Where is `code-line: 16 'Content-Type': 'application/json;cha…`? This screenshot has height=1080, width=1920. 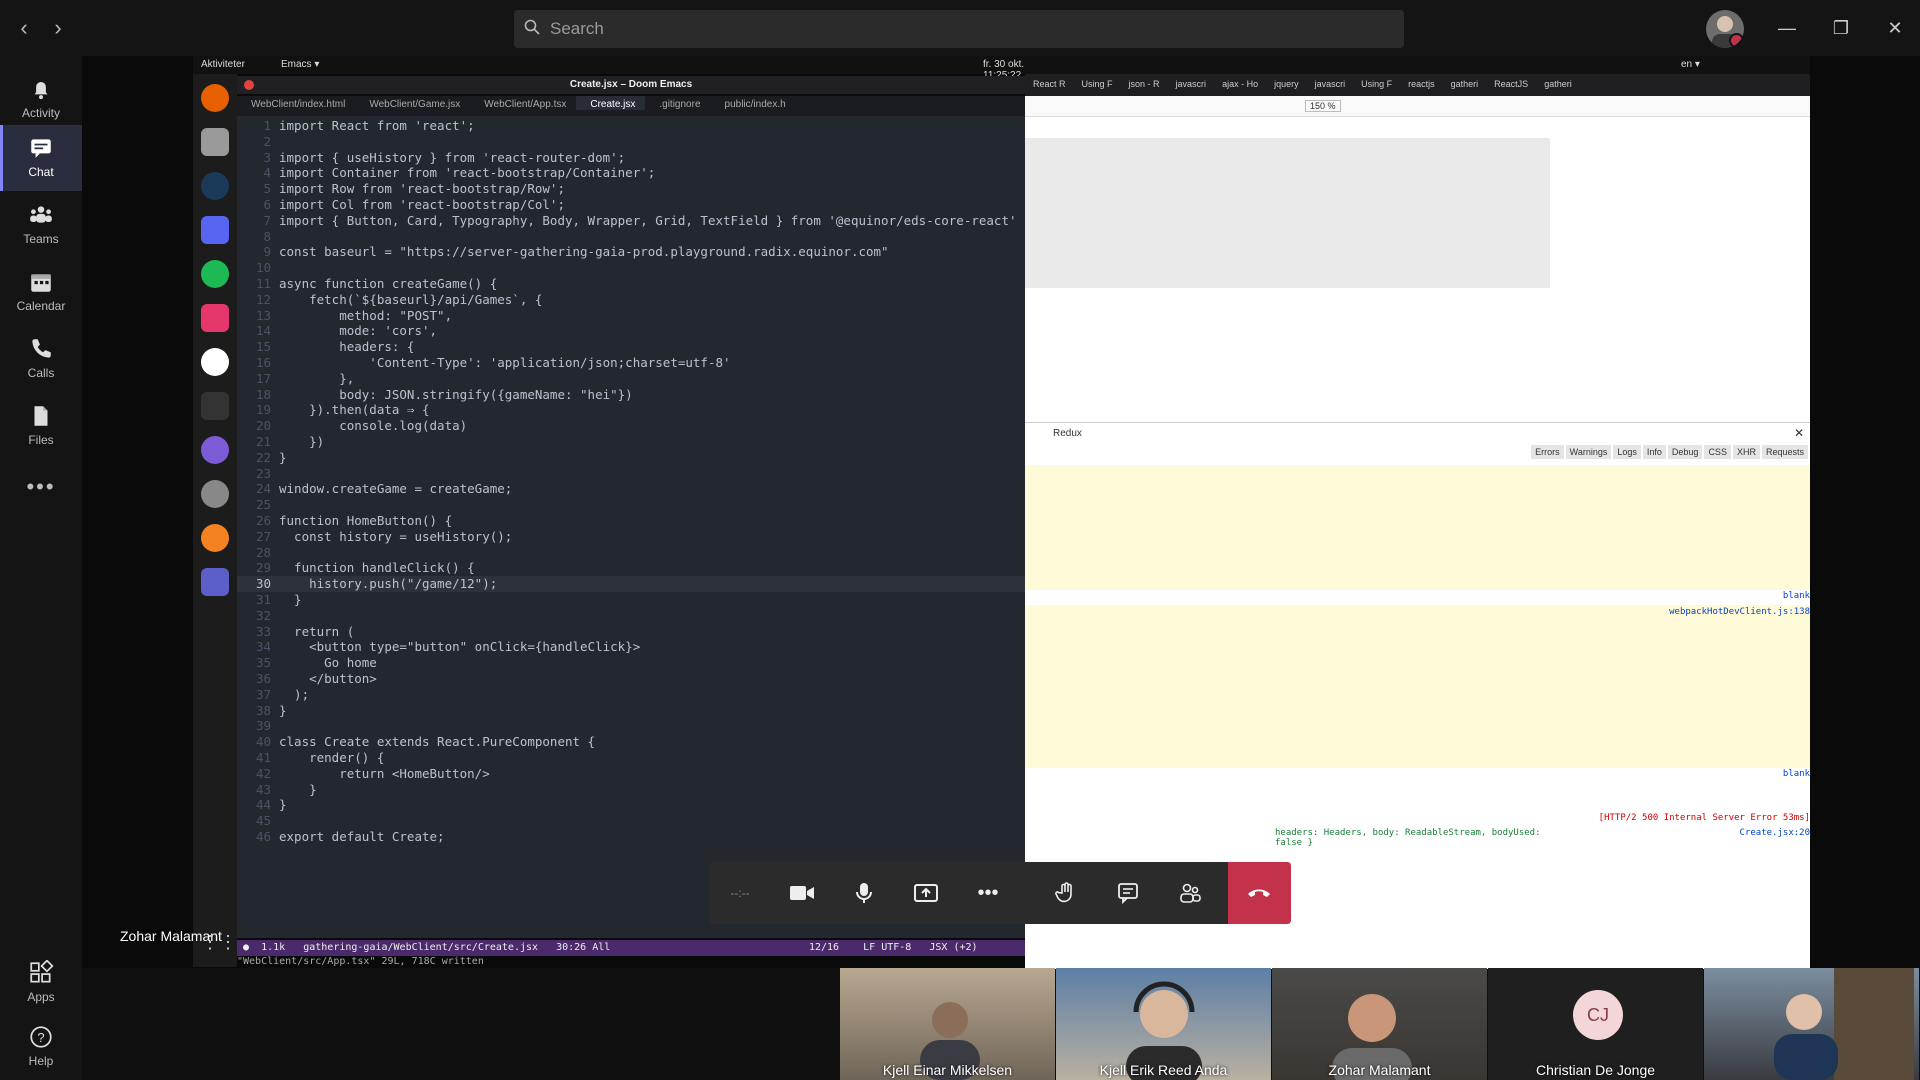
code-line: 16 'Content-Type': 'application/json;cha… is located at coordinates (631, 363).